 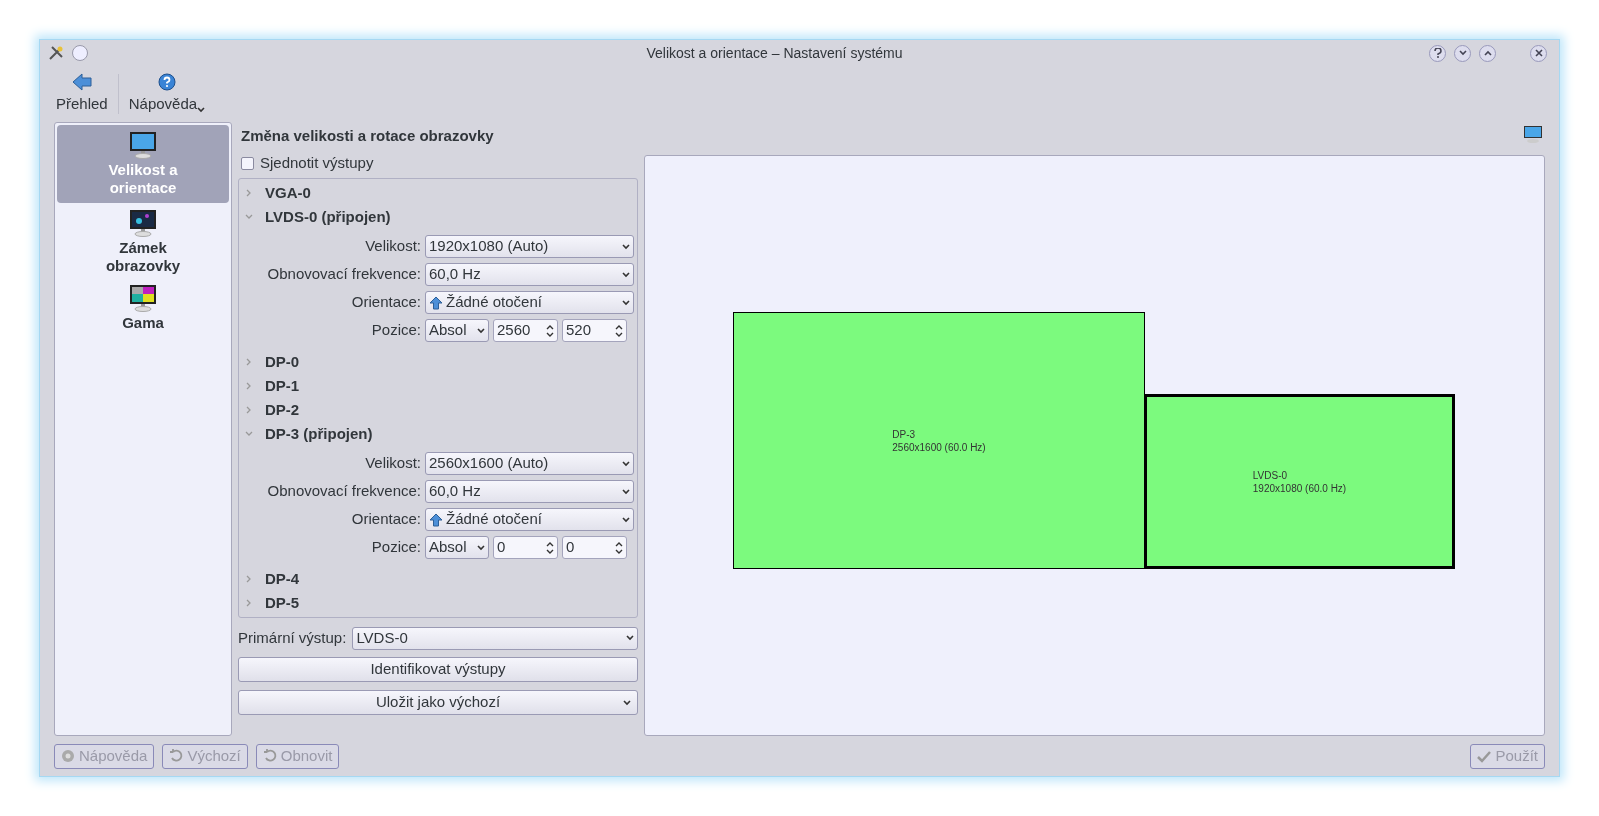 I want to click on identify-button: Identifikovat výstupy, so click(x=438, y=669).